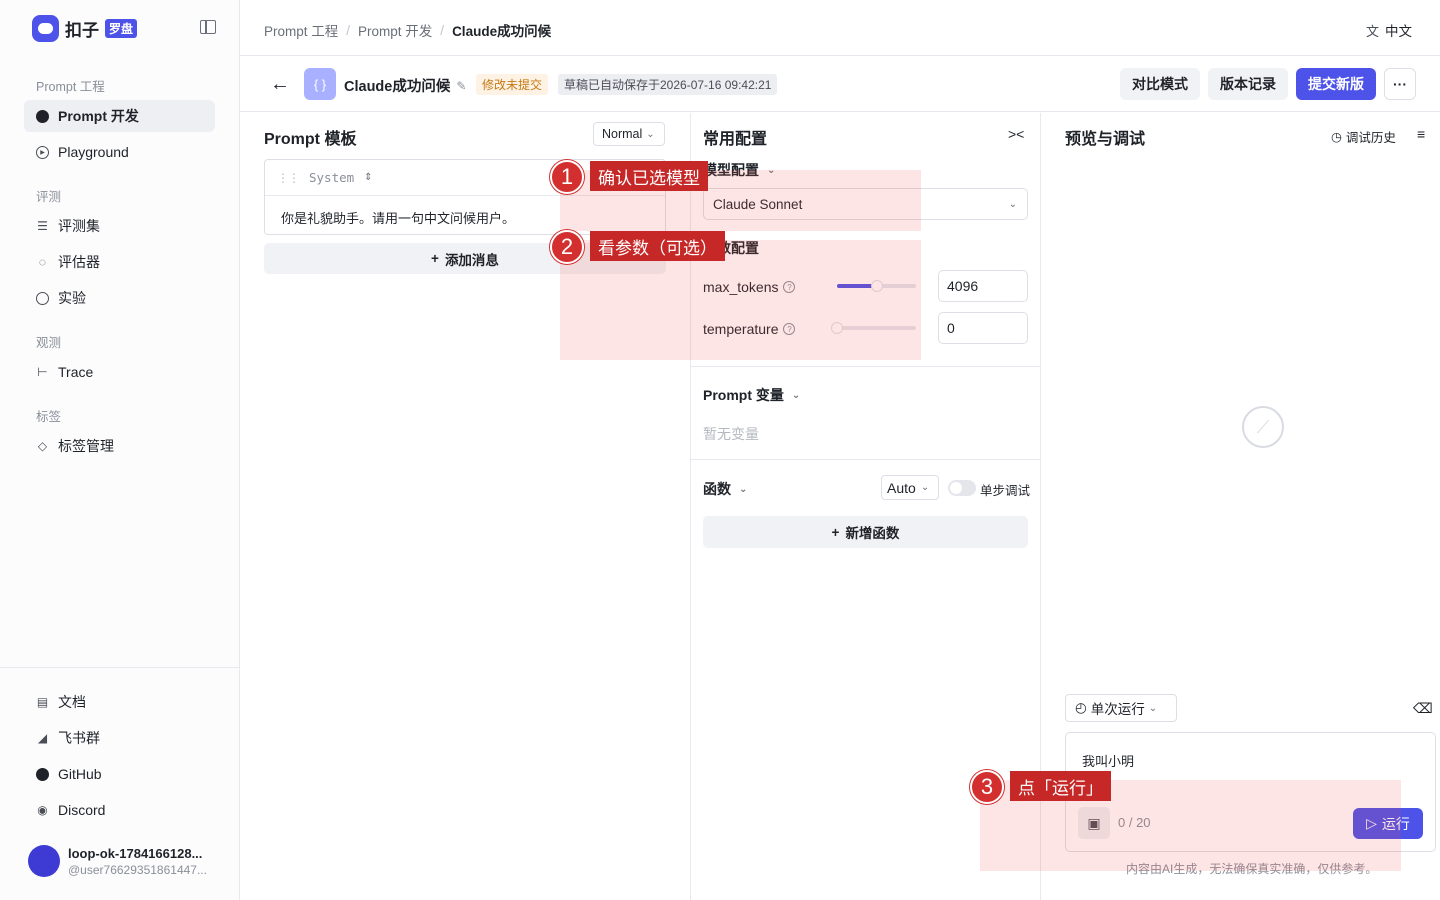  I want to click on sidebar-item-prompt-dev: Prompt 开发, so click(119, 116).